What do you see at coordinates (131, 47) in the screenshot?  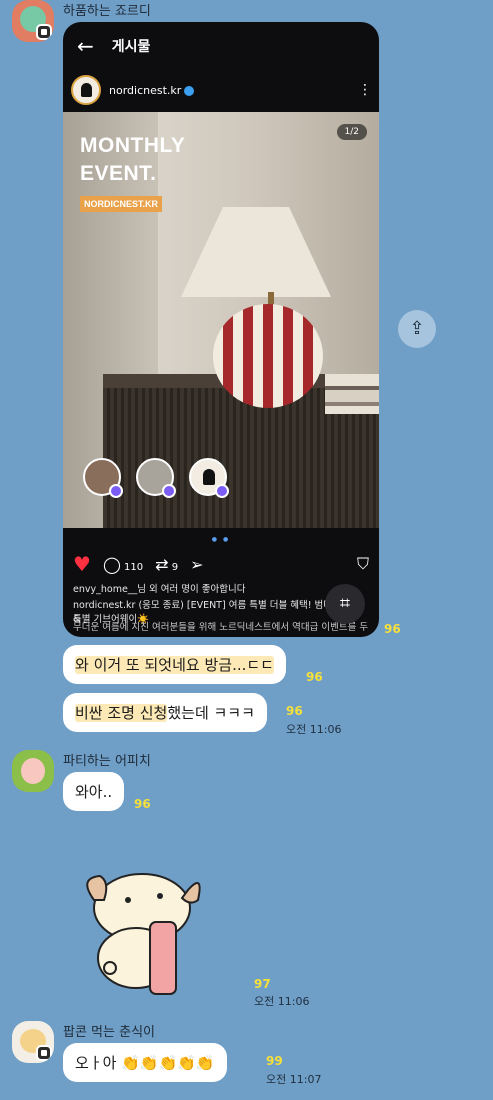 I see `post-header-title: 게시물` at bounding box center [131, 47].